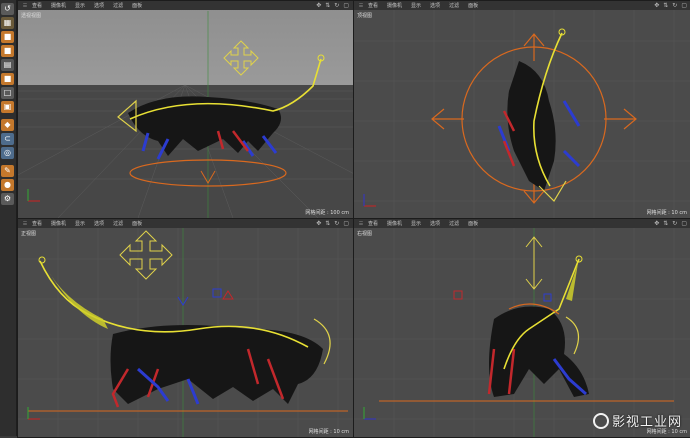 Image resolution: width=690 pixels, height=438 pixels. I want to click on polygon-icon: ◆, so click(7, 125).